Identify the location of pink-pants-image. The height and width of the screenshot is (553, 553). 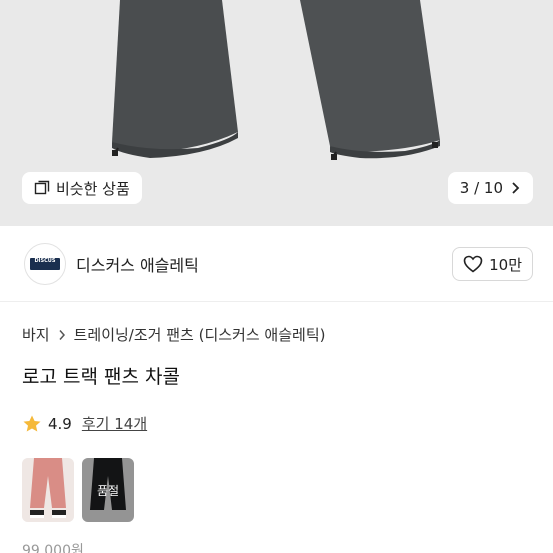
(48, 490).